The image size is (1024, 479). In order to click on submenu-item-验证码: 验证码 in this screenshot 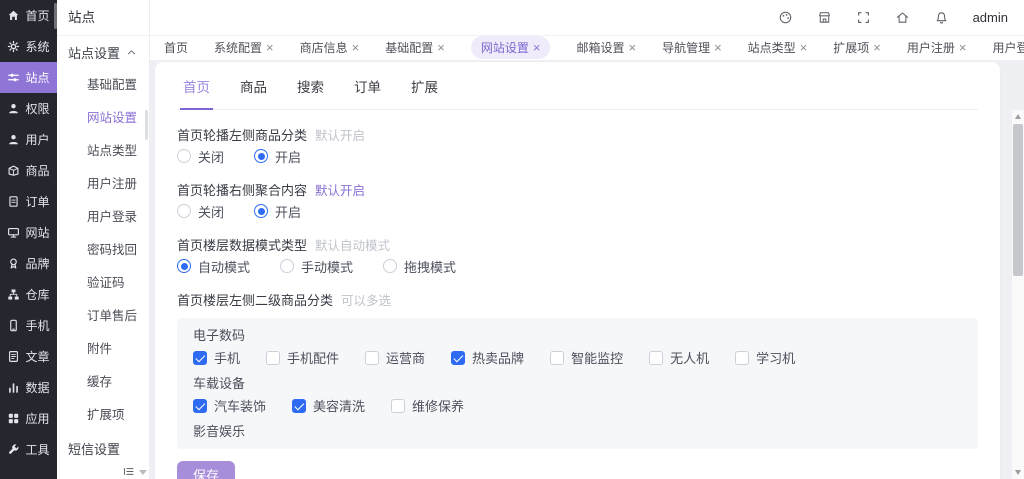, I will do `click(103, 283)`.